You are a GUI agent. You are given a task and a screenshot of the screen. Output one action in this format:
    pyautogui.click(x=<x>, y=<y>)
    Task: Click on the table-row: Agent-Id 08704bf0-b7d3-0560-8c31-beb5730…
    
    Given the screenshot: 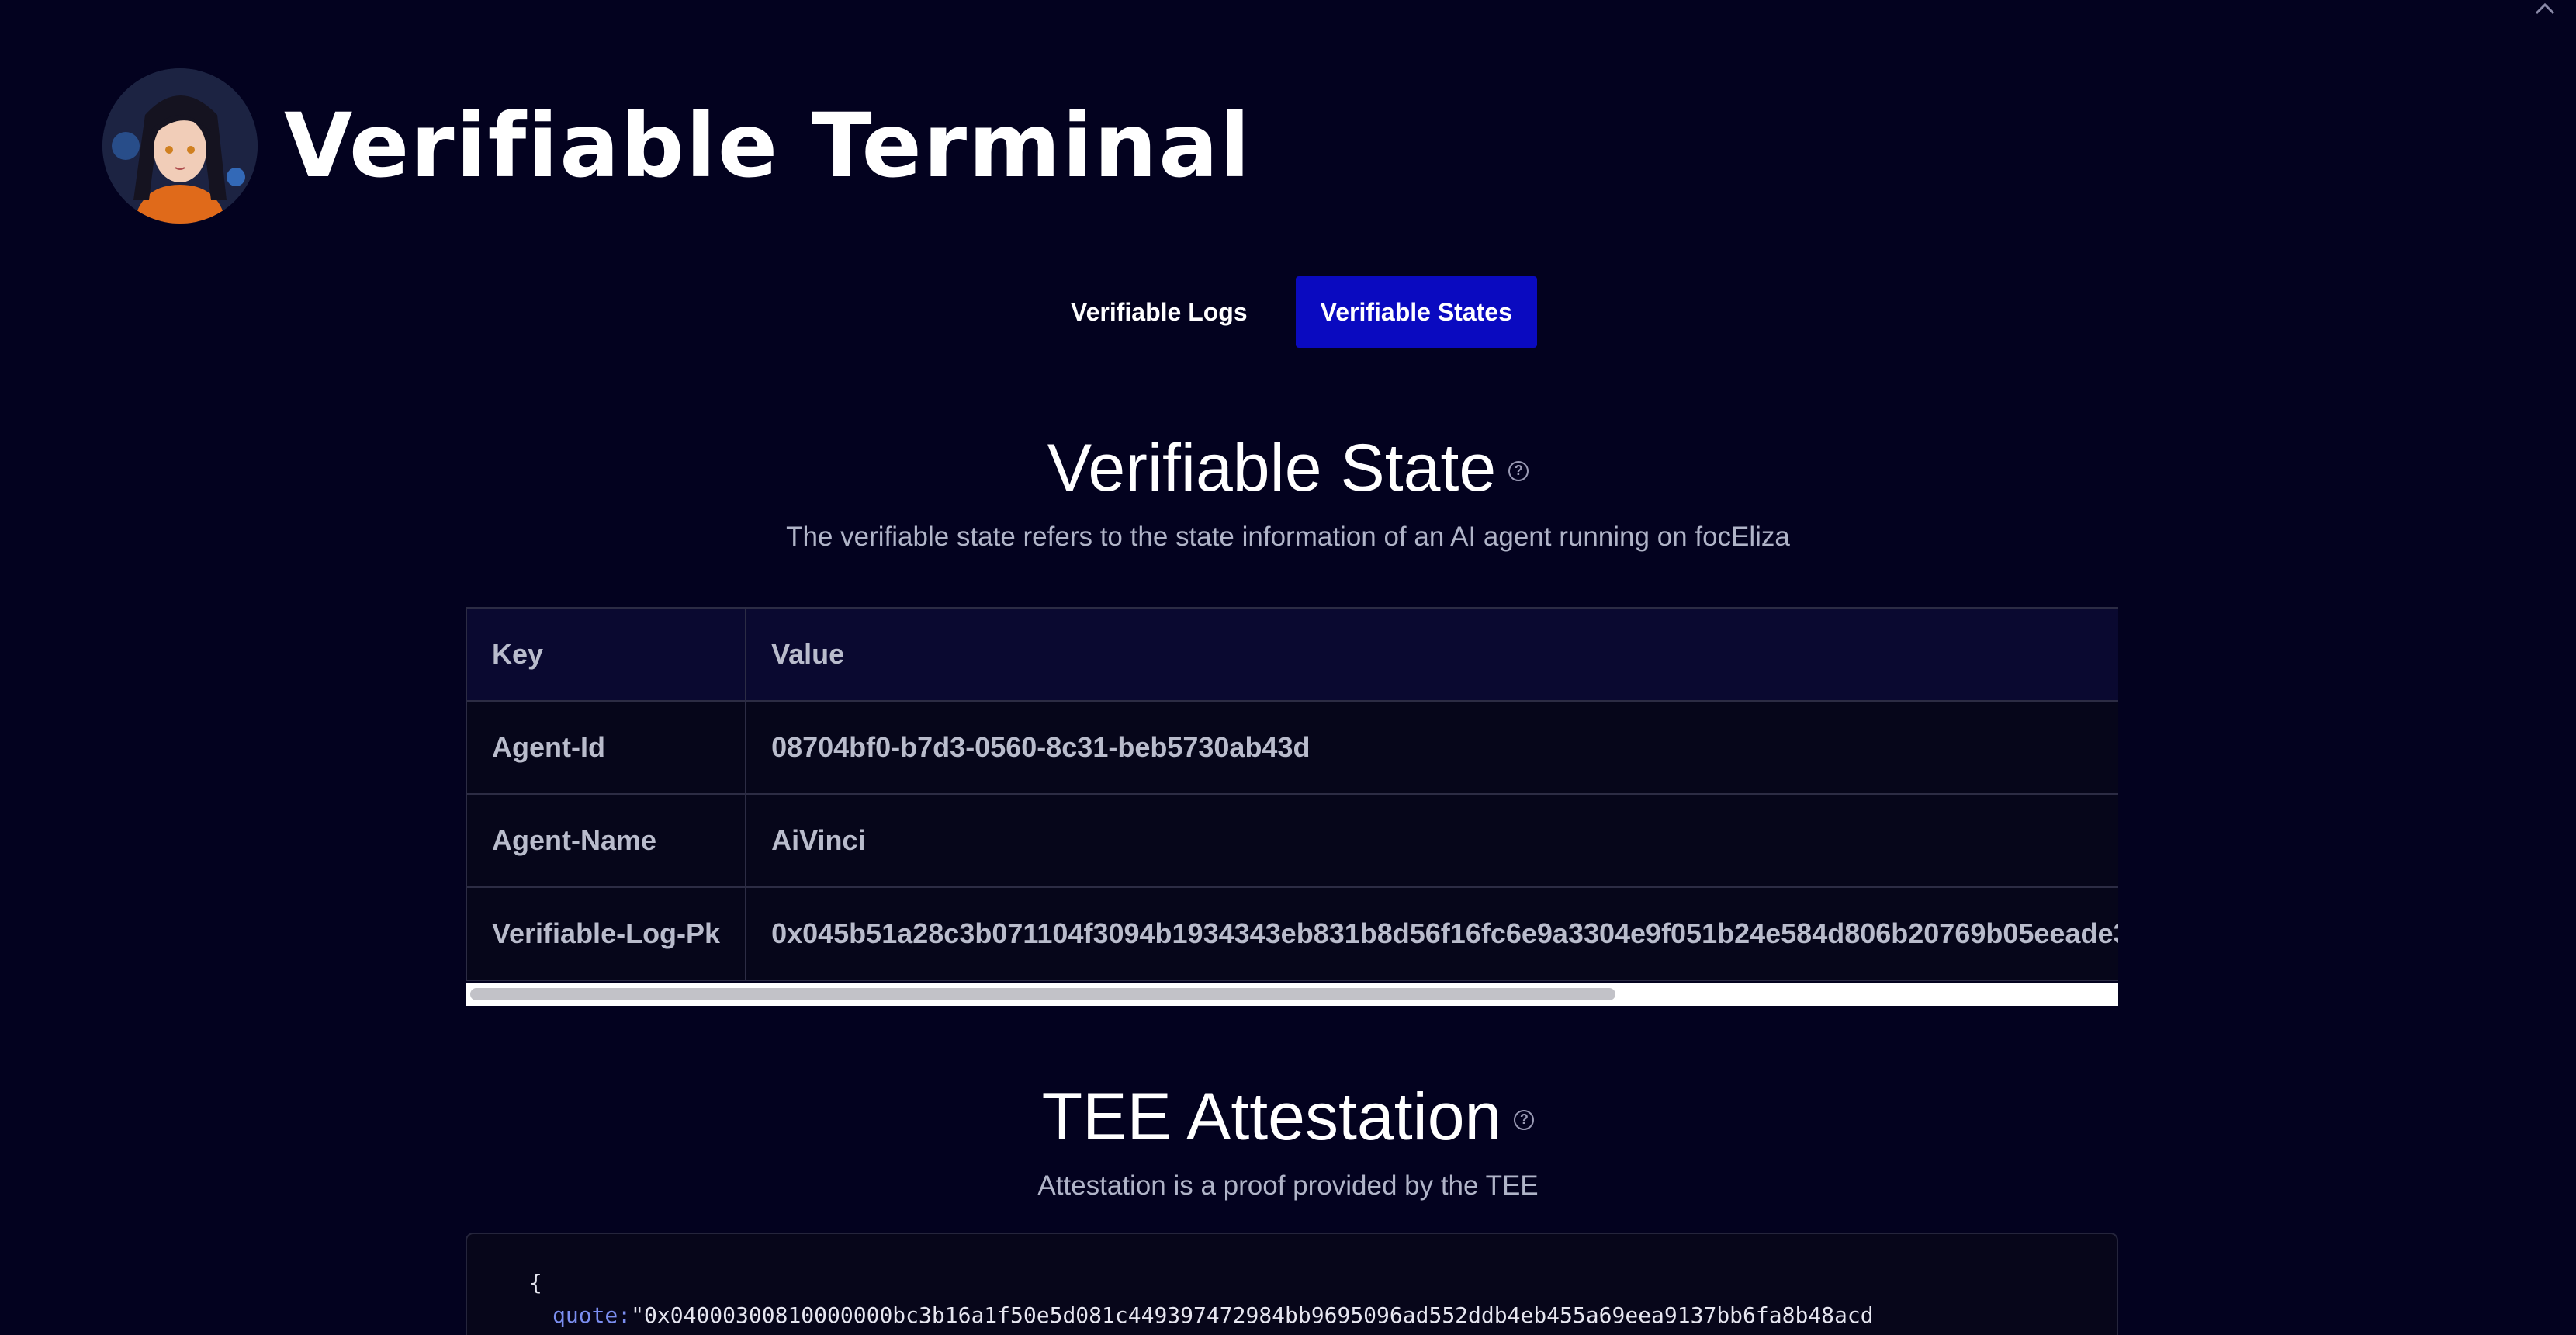 What is the action you would take?
    pyautogui.click(x=1292, y=748)
    